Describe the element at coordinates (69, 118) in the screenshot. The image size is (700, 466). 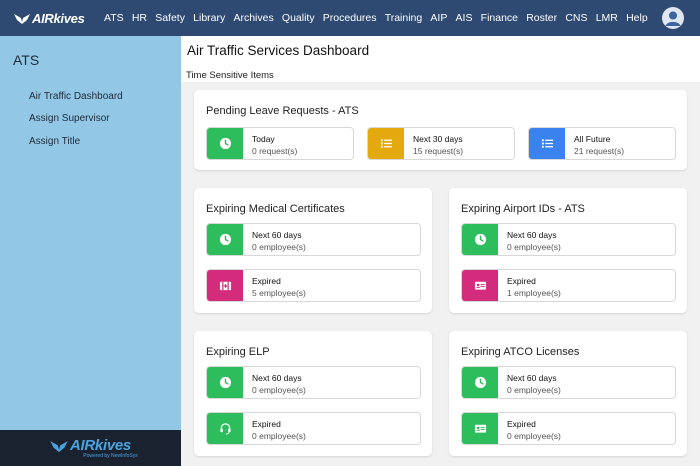
I see `sidebar-item-assign-supervisor: Assign Supervisor` at that location.